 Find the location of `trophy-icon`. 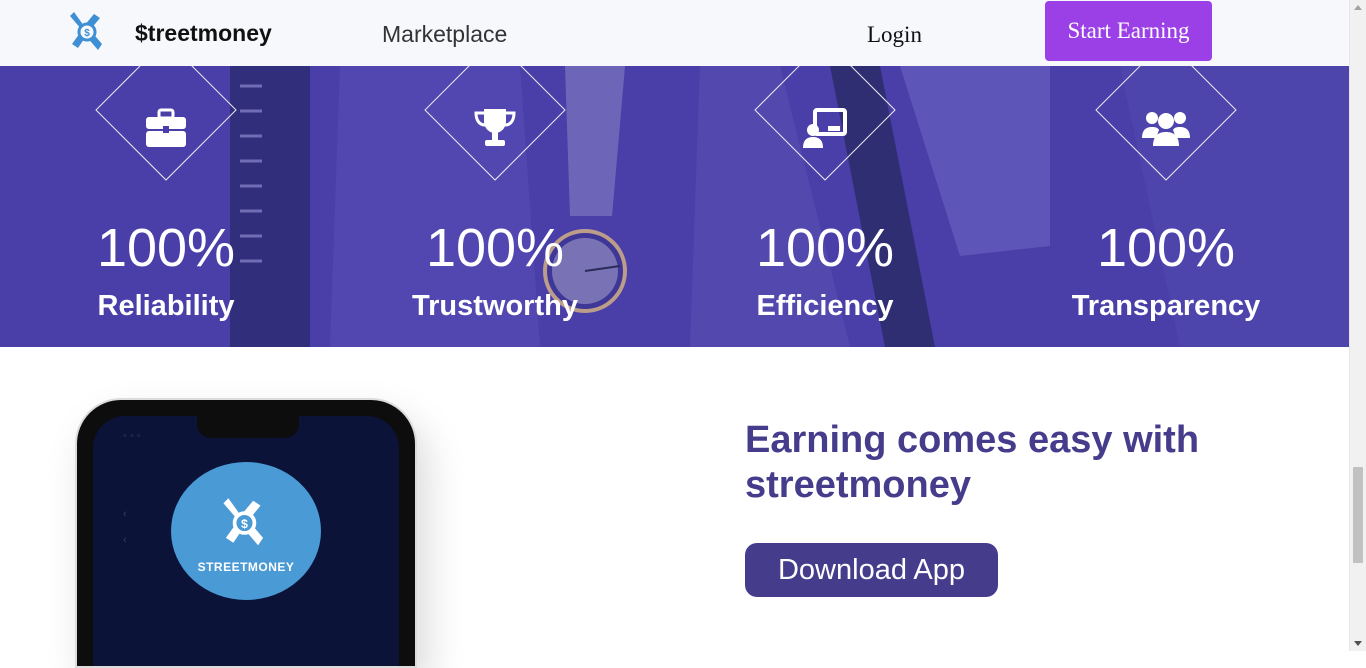

trophy-icon is located at coordinates (495, 127).